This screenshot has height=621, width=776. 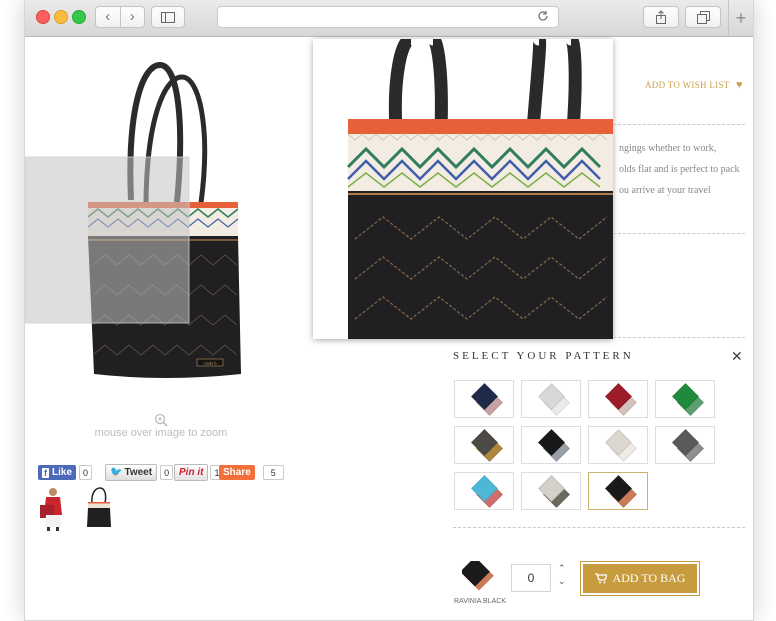 What do you see at coordinates (478, 576) in the screenshot?
I see `selected-pattern-swatch` at bounding box center [478, 576].